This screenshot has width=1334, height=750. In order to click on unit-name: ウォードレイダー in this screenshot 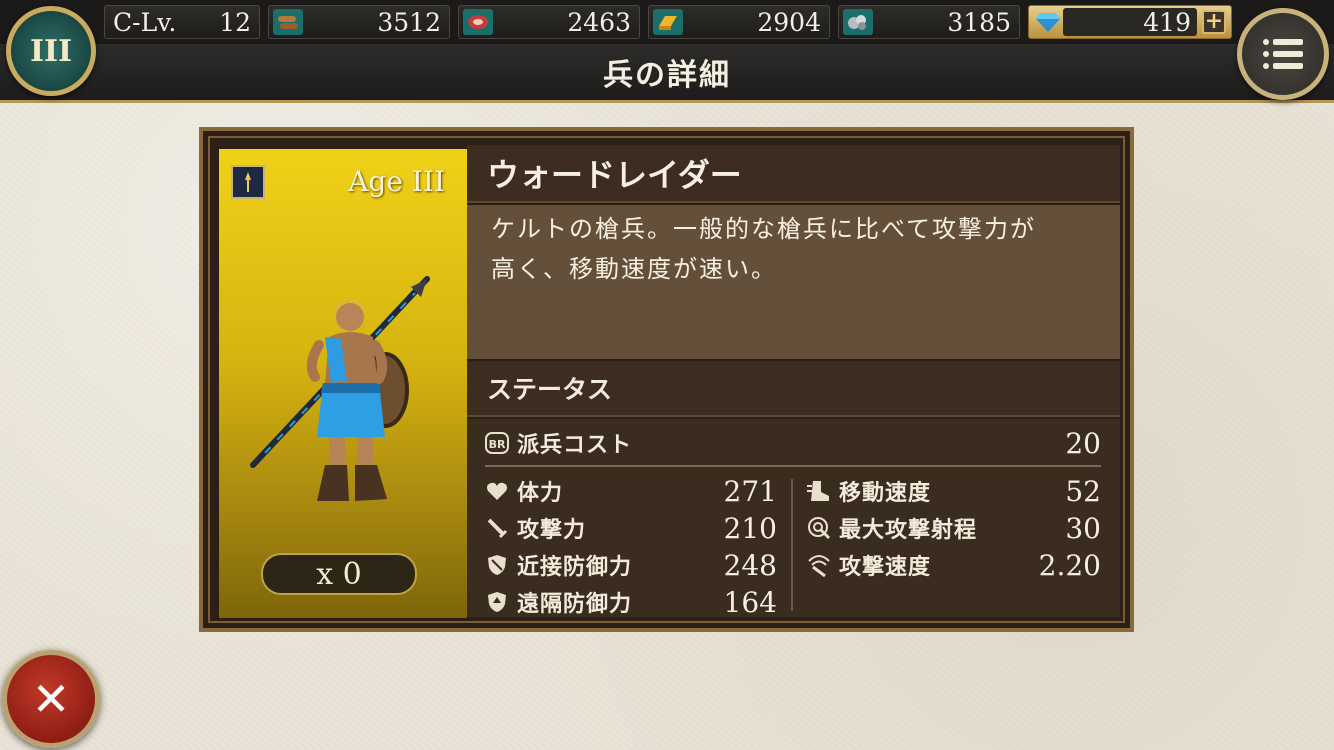, I will do `click(793, 174)`.